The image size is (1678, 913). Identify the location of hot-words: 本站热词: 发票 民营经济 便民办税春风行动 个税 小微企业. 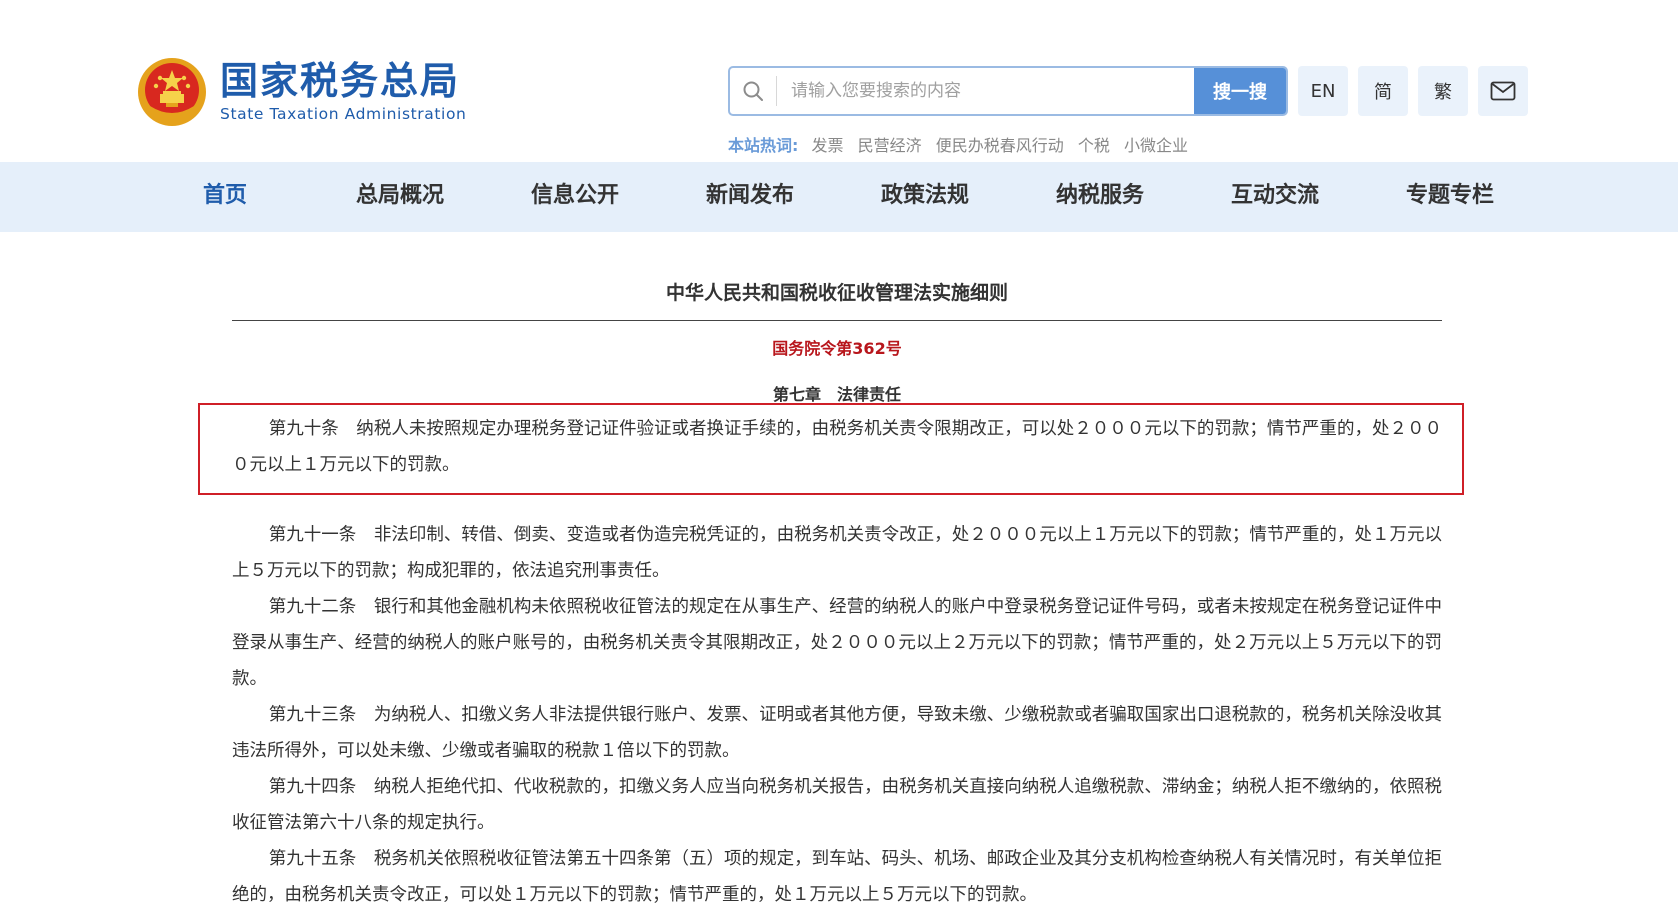
(962, 144).